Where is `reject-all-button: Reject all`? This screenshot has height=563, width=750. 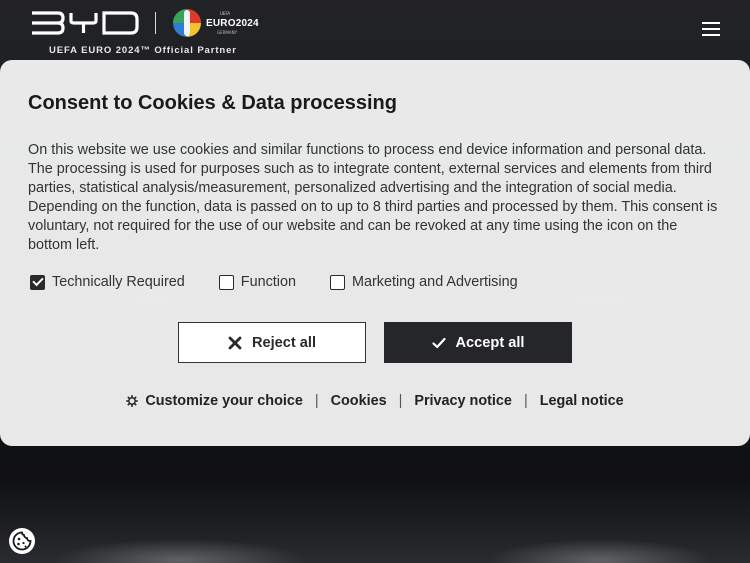
reject-all-button: Reject all is located at coordinates (272, 342).